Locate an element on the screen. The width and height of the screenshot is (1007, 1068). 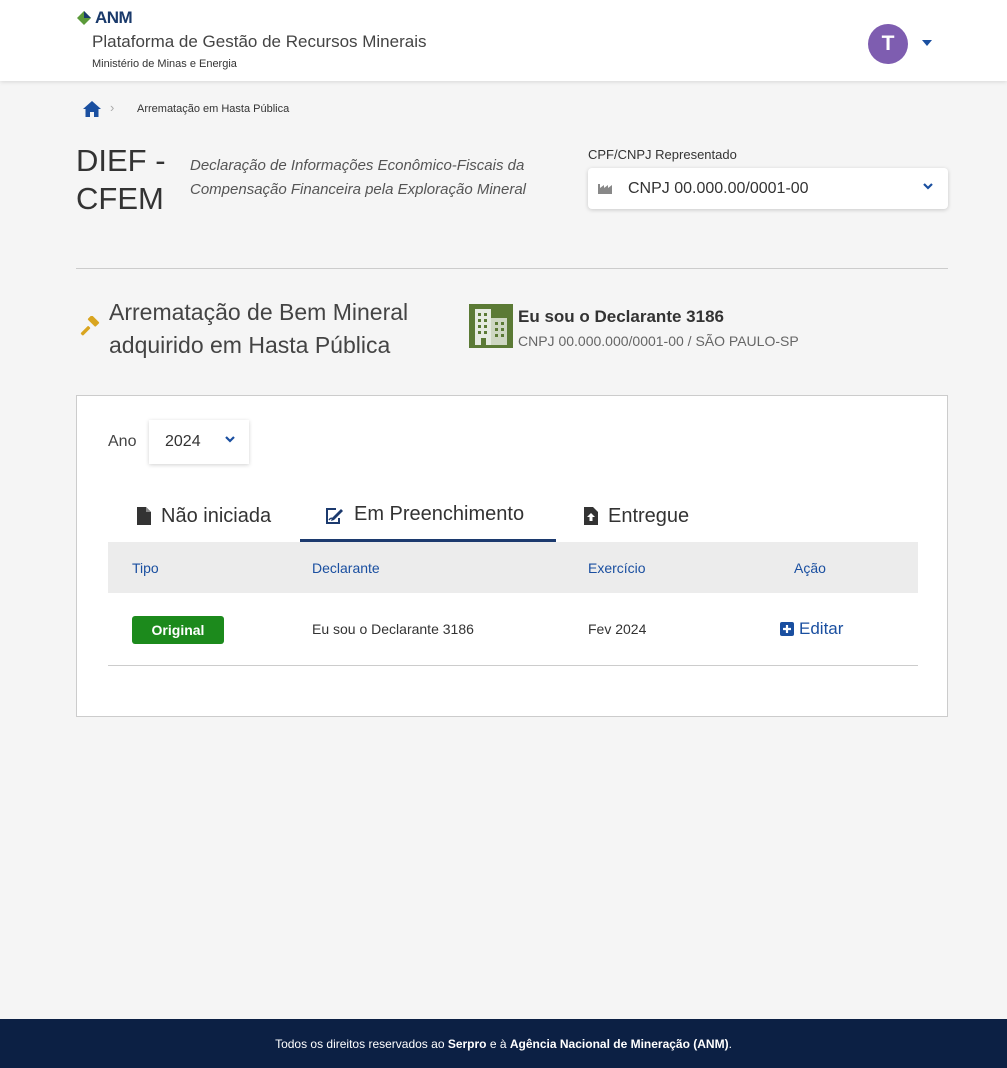
file-upload-icon is located at coordinates (591, 516).